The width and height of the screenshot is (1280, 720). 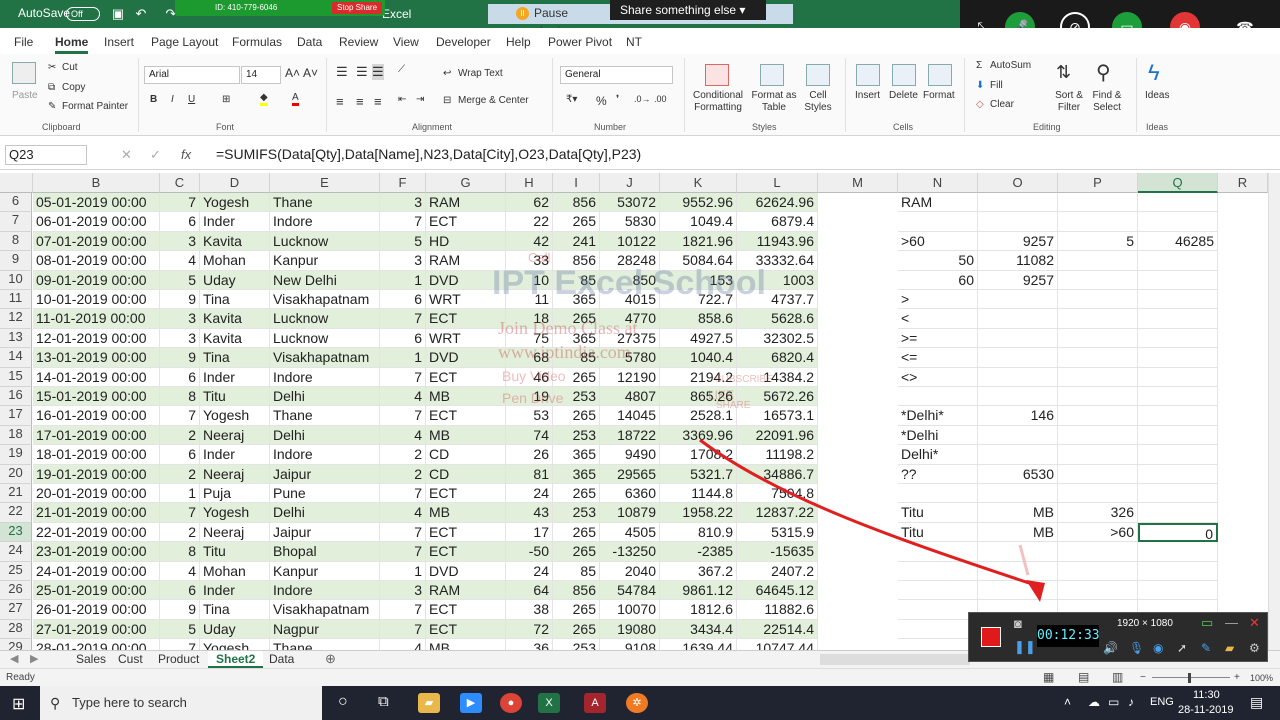 I want to click on cell-l17: 16573.1, so click(x=777, y=416).